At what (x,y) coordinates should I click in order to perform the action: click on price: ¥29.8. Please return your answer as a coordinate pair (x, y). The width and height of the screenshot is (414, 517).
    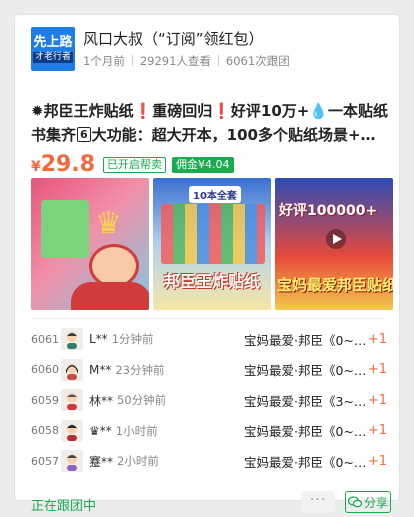
    Looking at the image, I should click on (63, 165).